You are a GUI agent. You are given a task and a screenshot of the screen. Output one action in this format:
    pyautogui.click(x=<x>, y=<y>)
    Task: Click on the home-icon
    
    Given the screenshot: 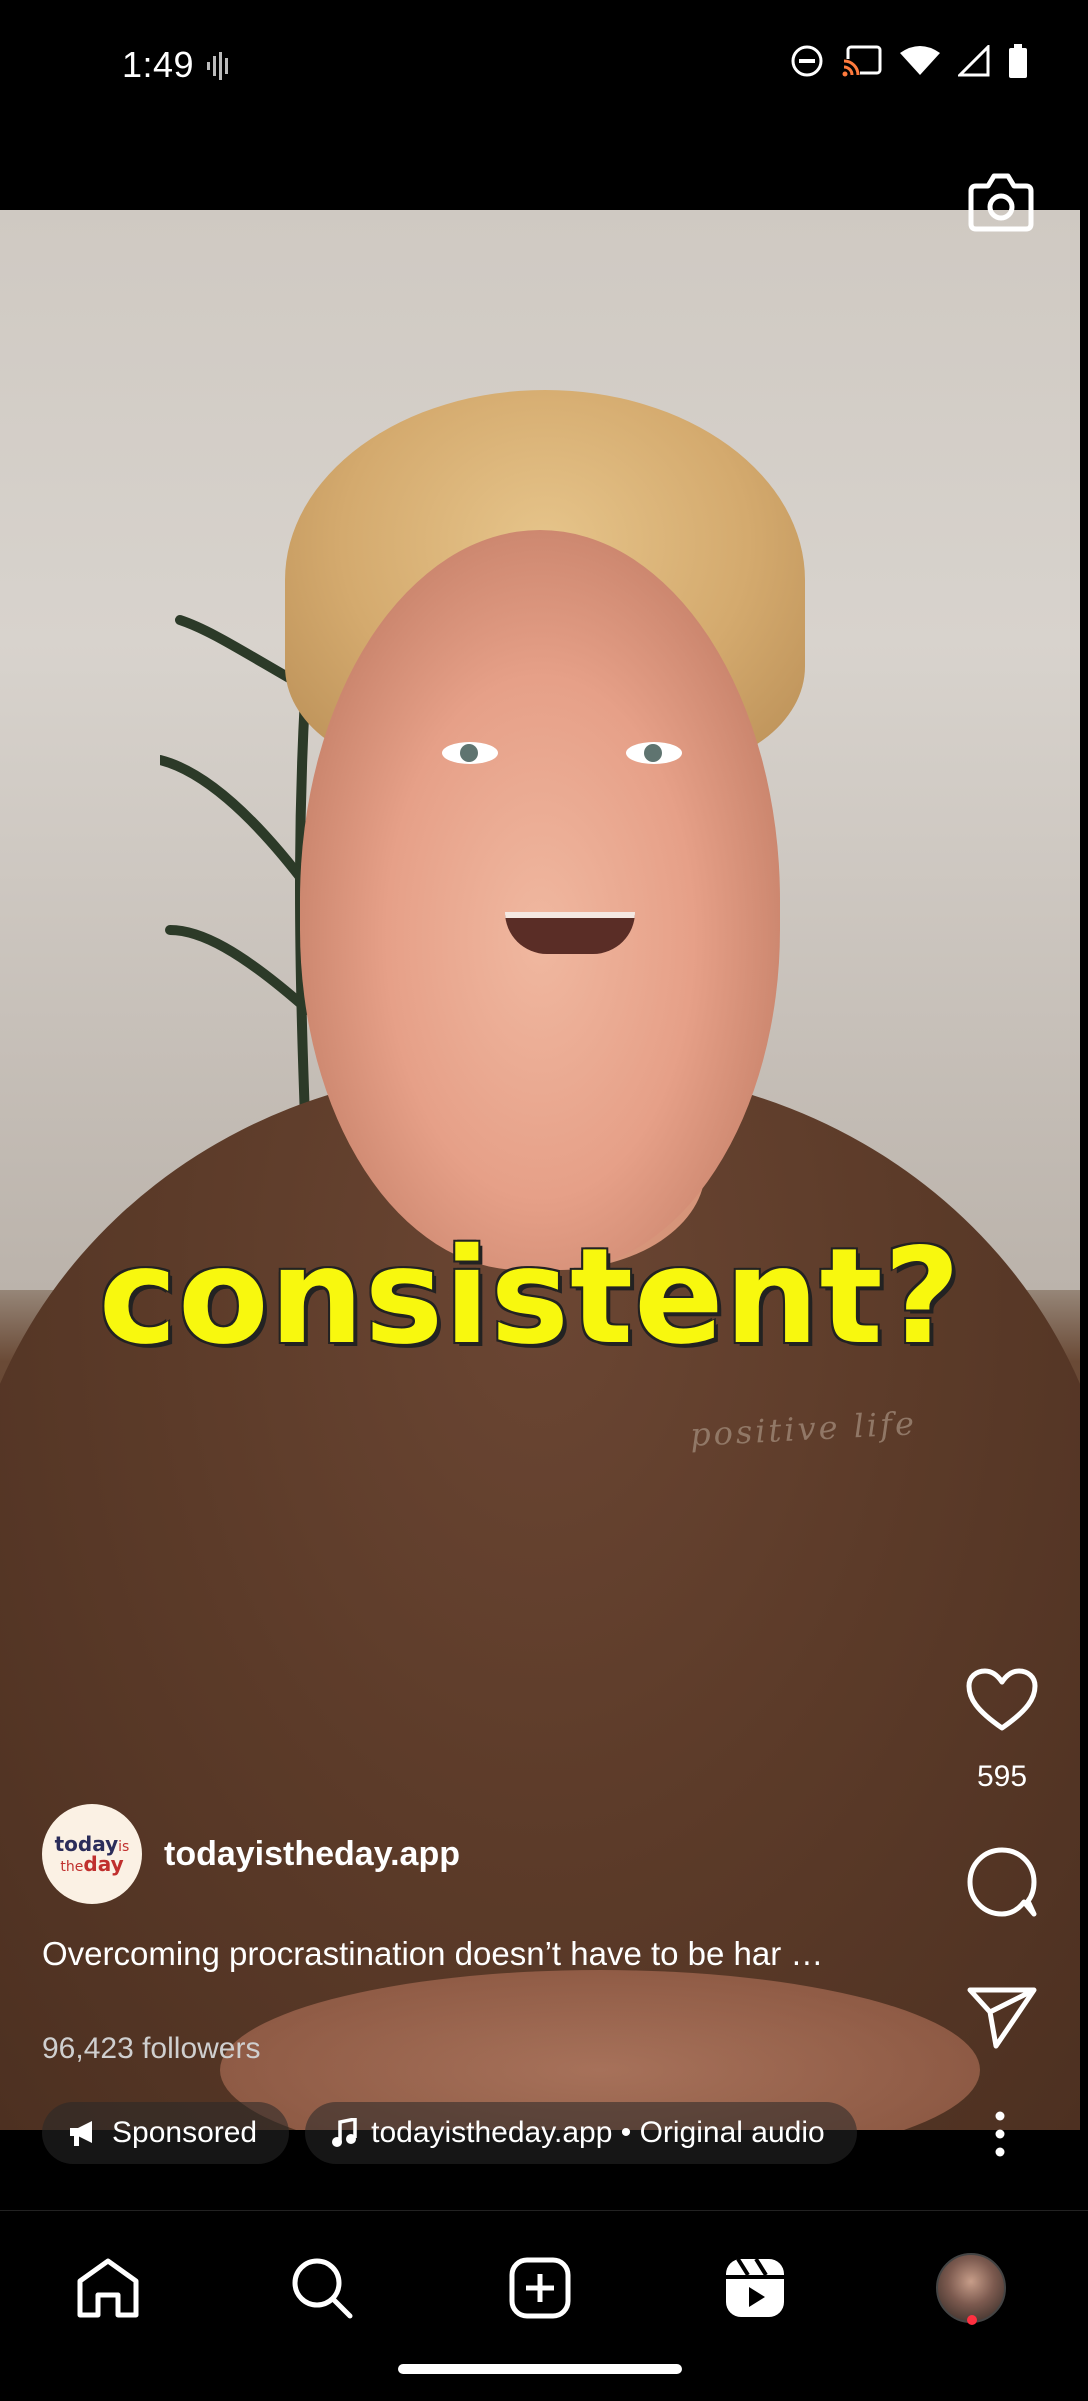 What is the action you would take?
    pyautogui.click(x=108, y=2288)
    